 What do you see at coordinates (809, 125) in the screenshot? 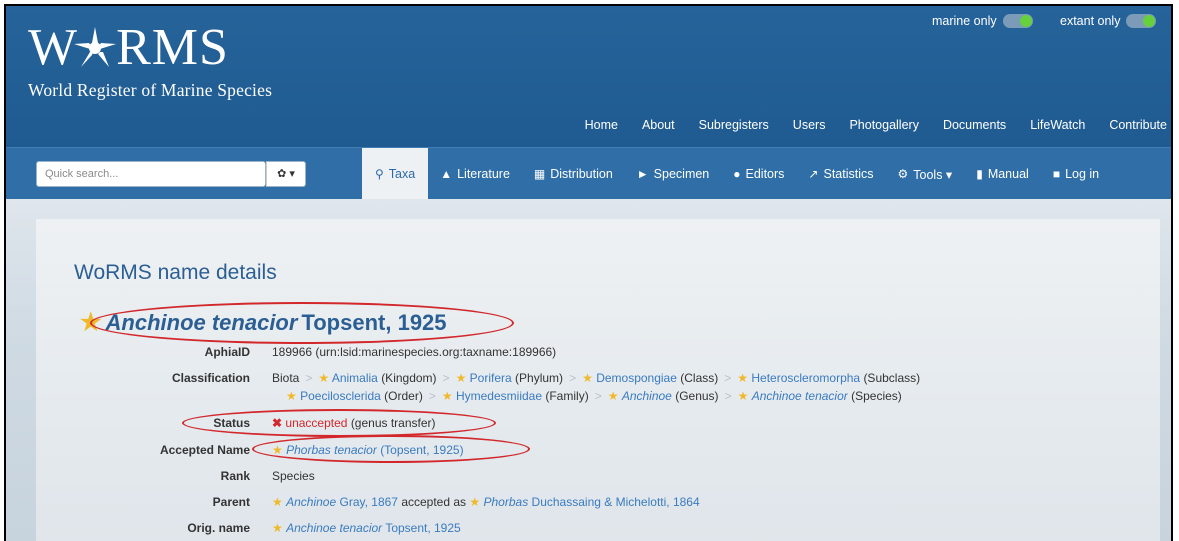
I see `nav-users: Users` at bounding box center [809, 125].